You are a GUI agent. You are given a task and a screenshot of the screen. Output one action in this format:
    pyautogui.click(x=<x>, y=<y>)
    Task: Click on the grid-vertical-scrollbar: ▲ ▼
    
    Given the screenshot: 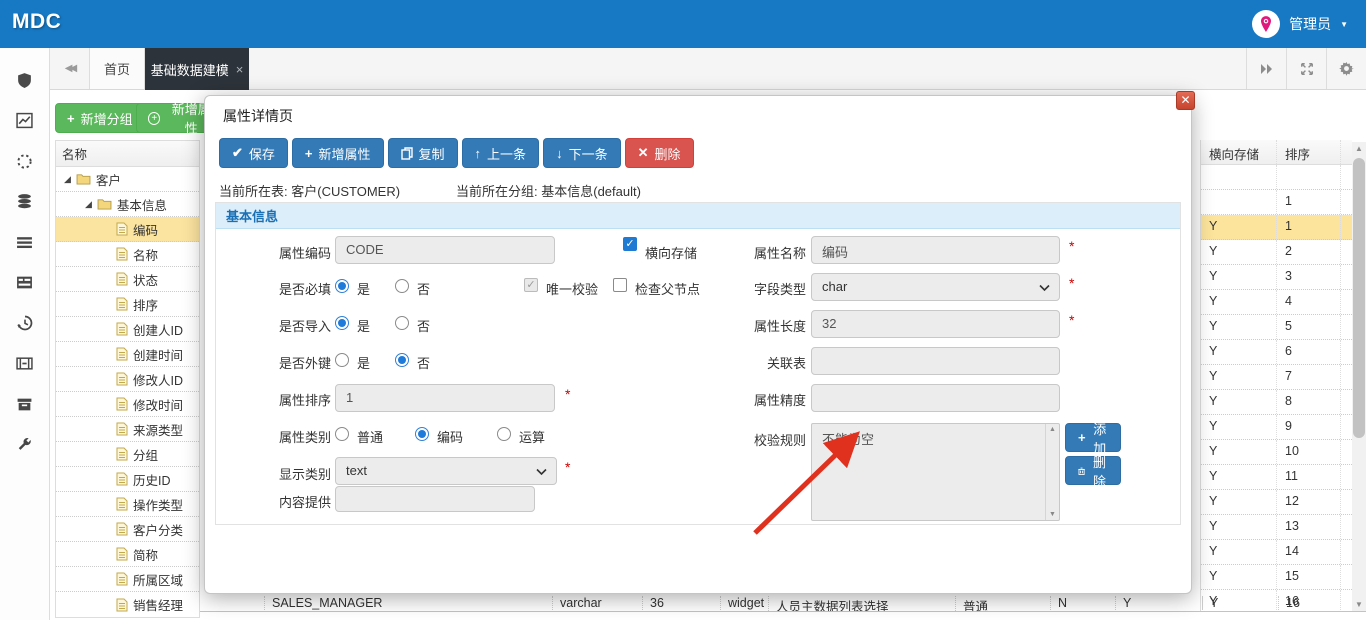 What is the action you would take?
    pyautogui.click(x=1359, y=377)
    